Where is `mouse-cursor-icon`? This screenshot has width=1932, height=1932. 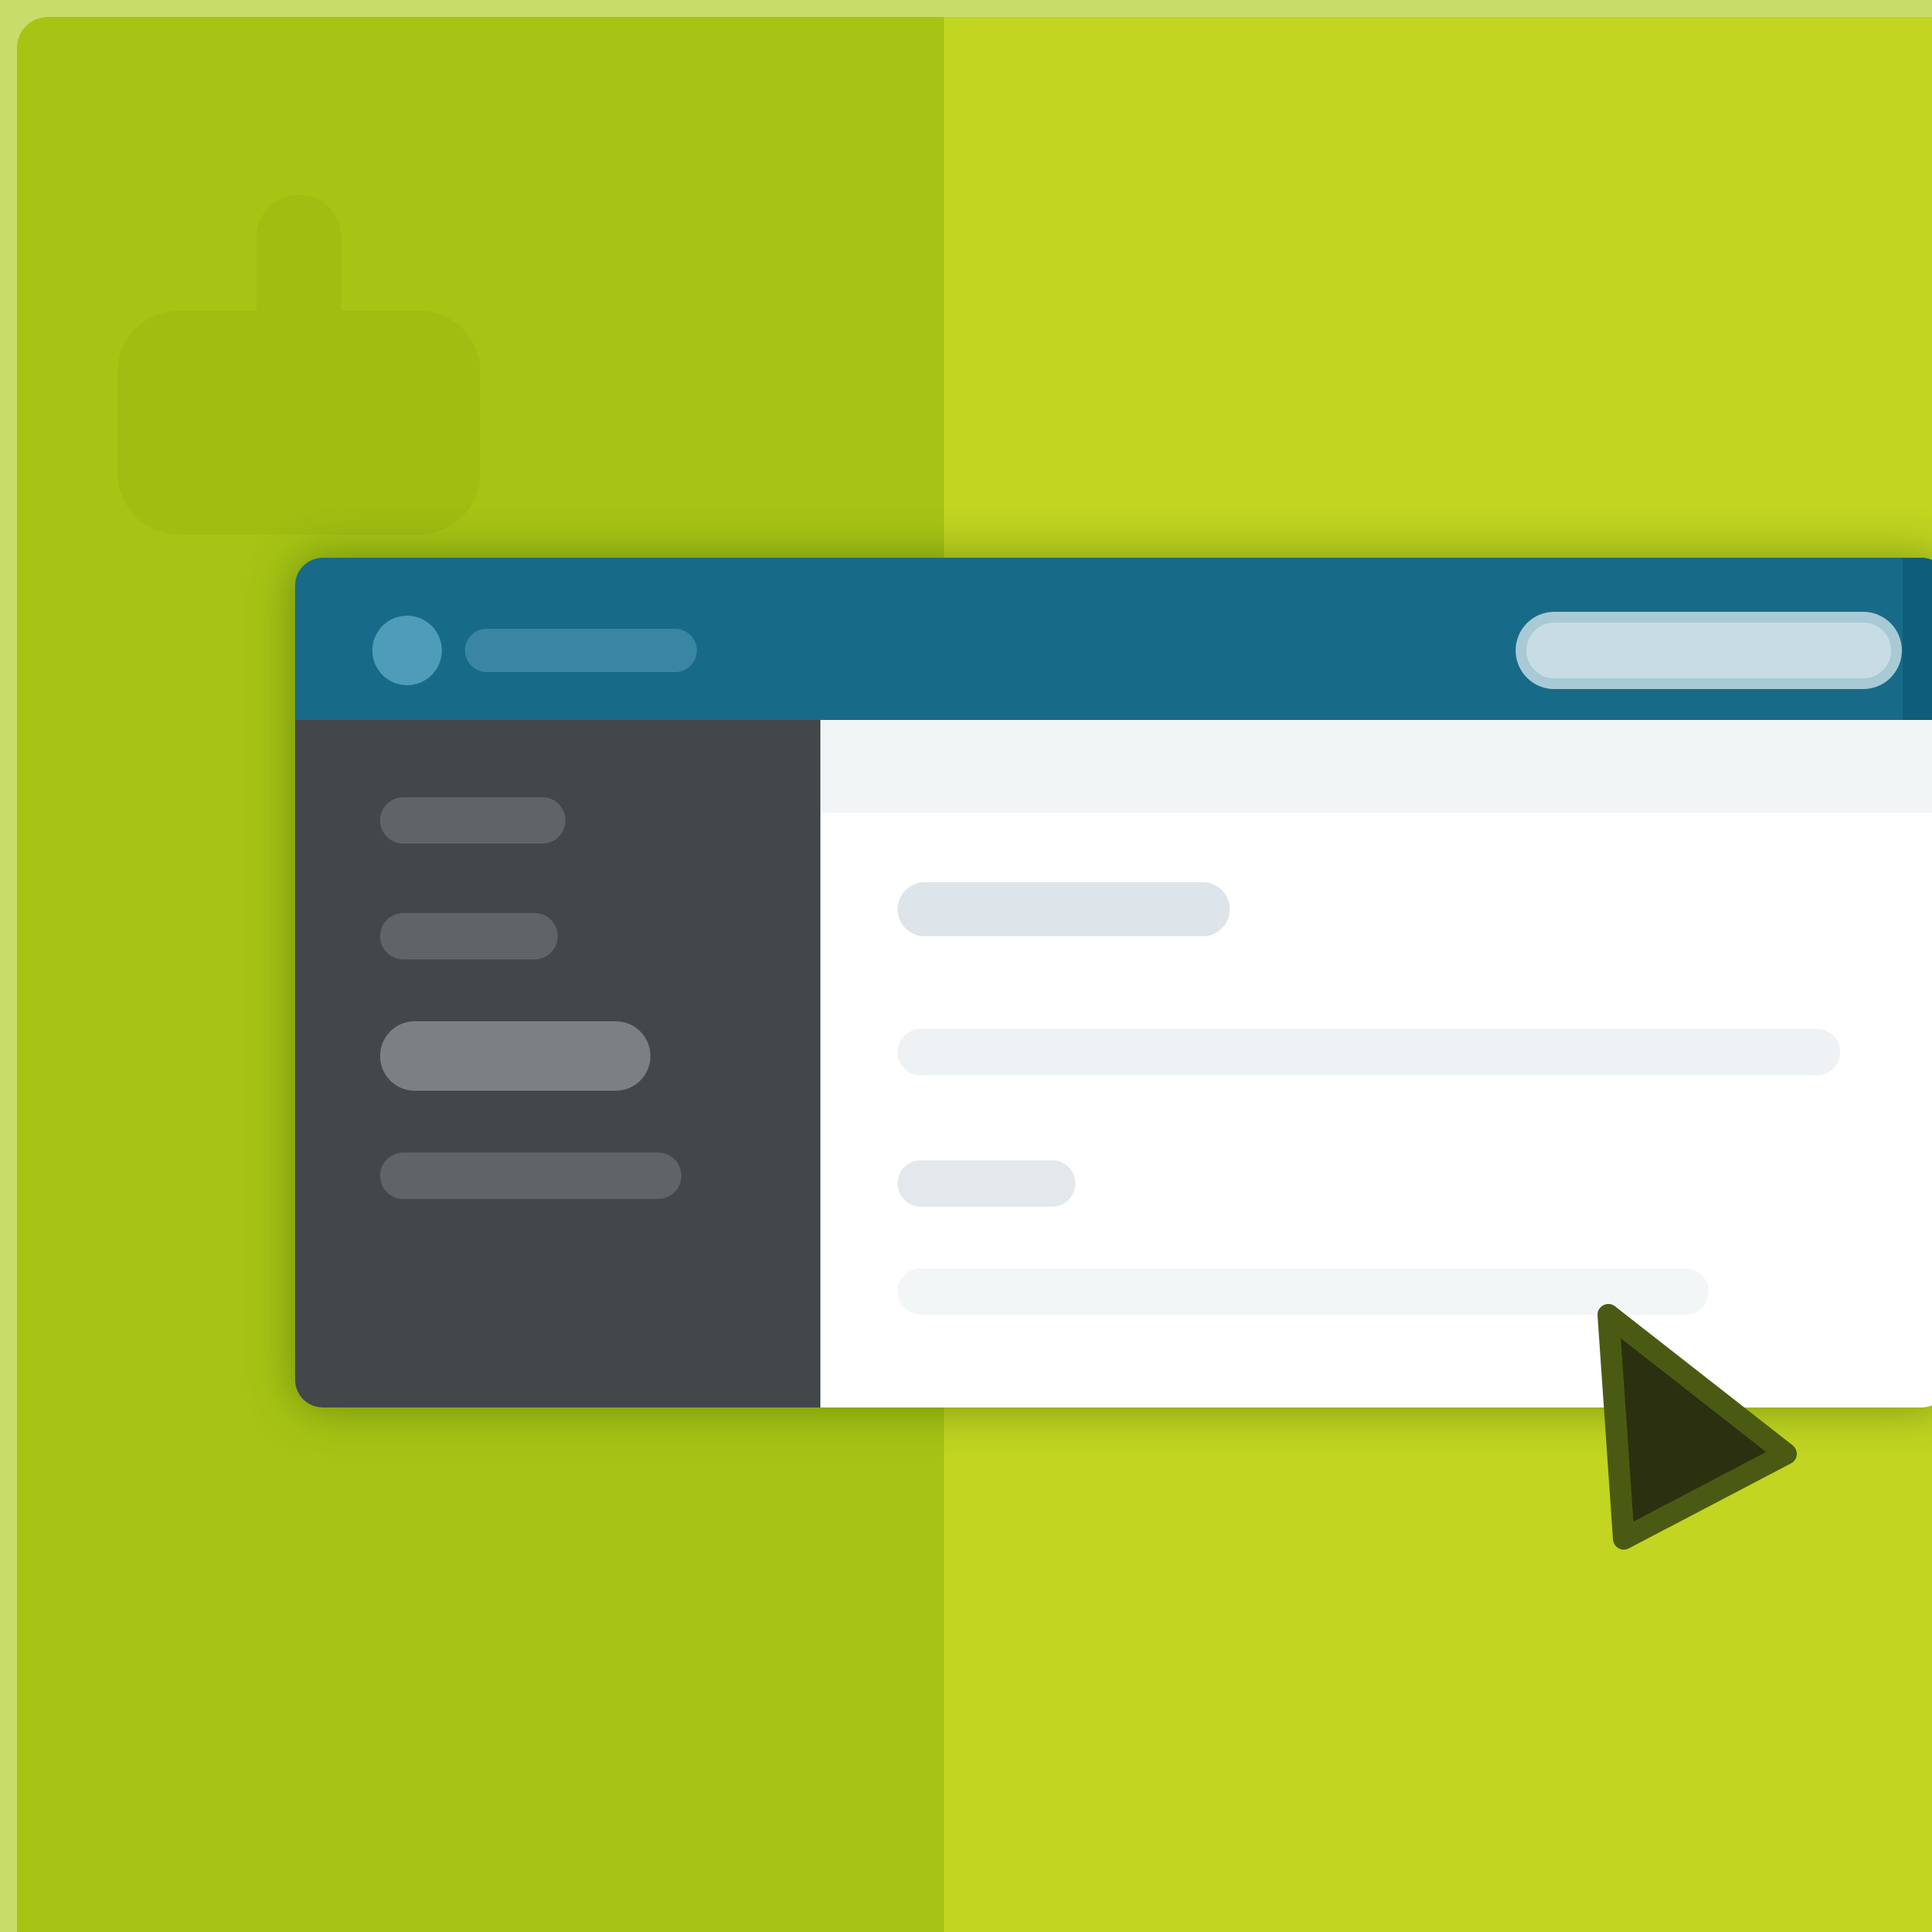 mouse-cursor-icon is located at coordinates (1697, 1427).